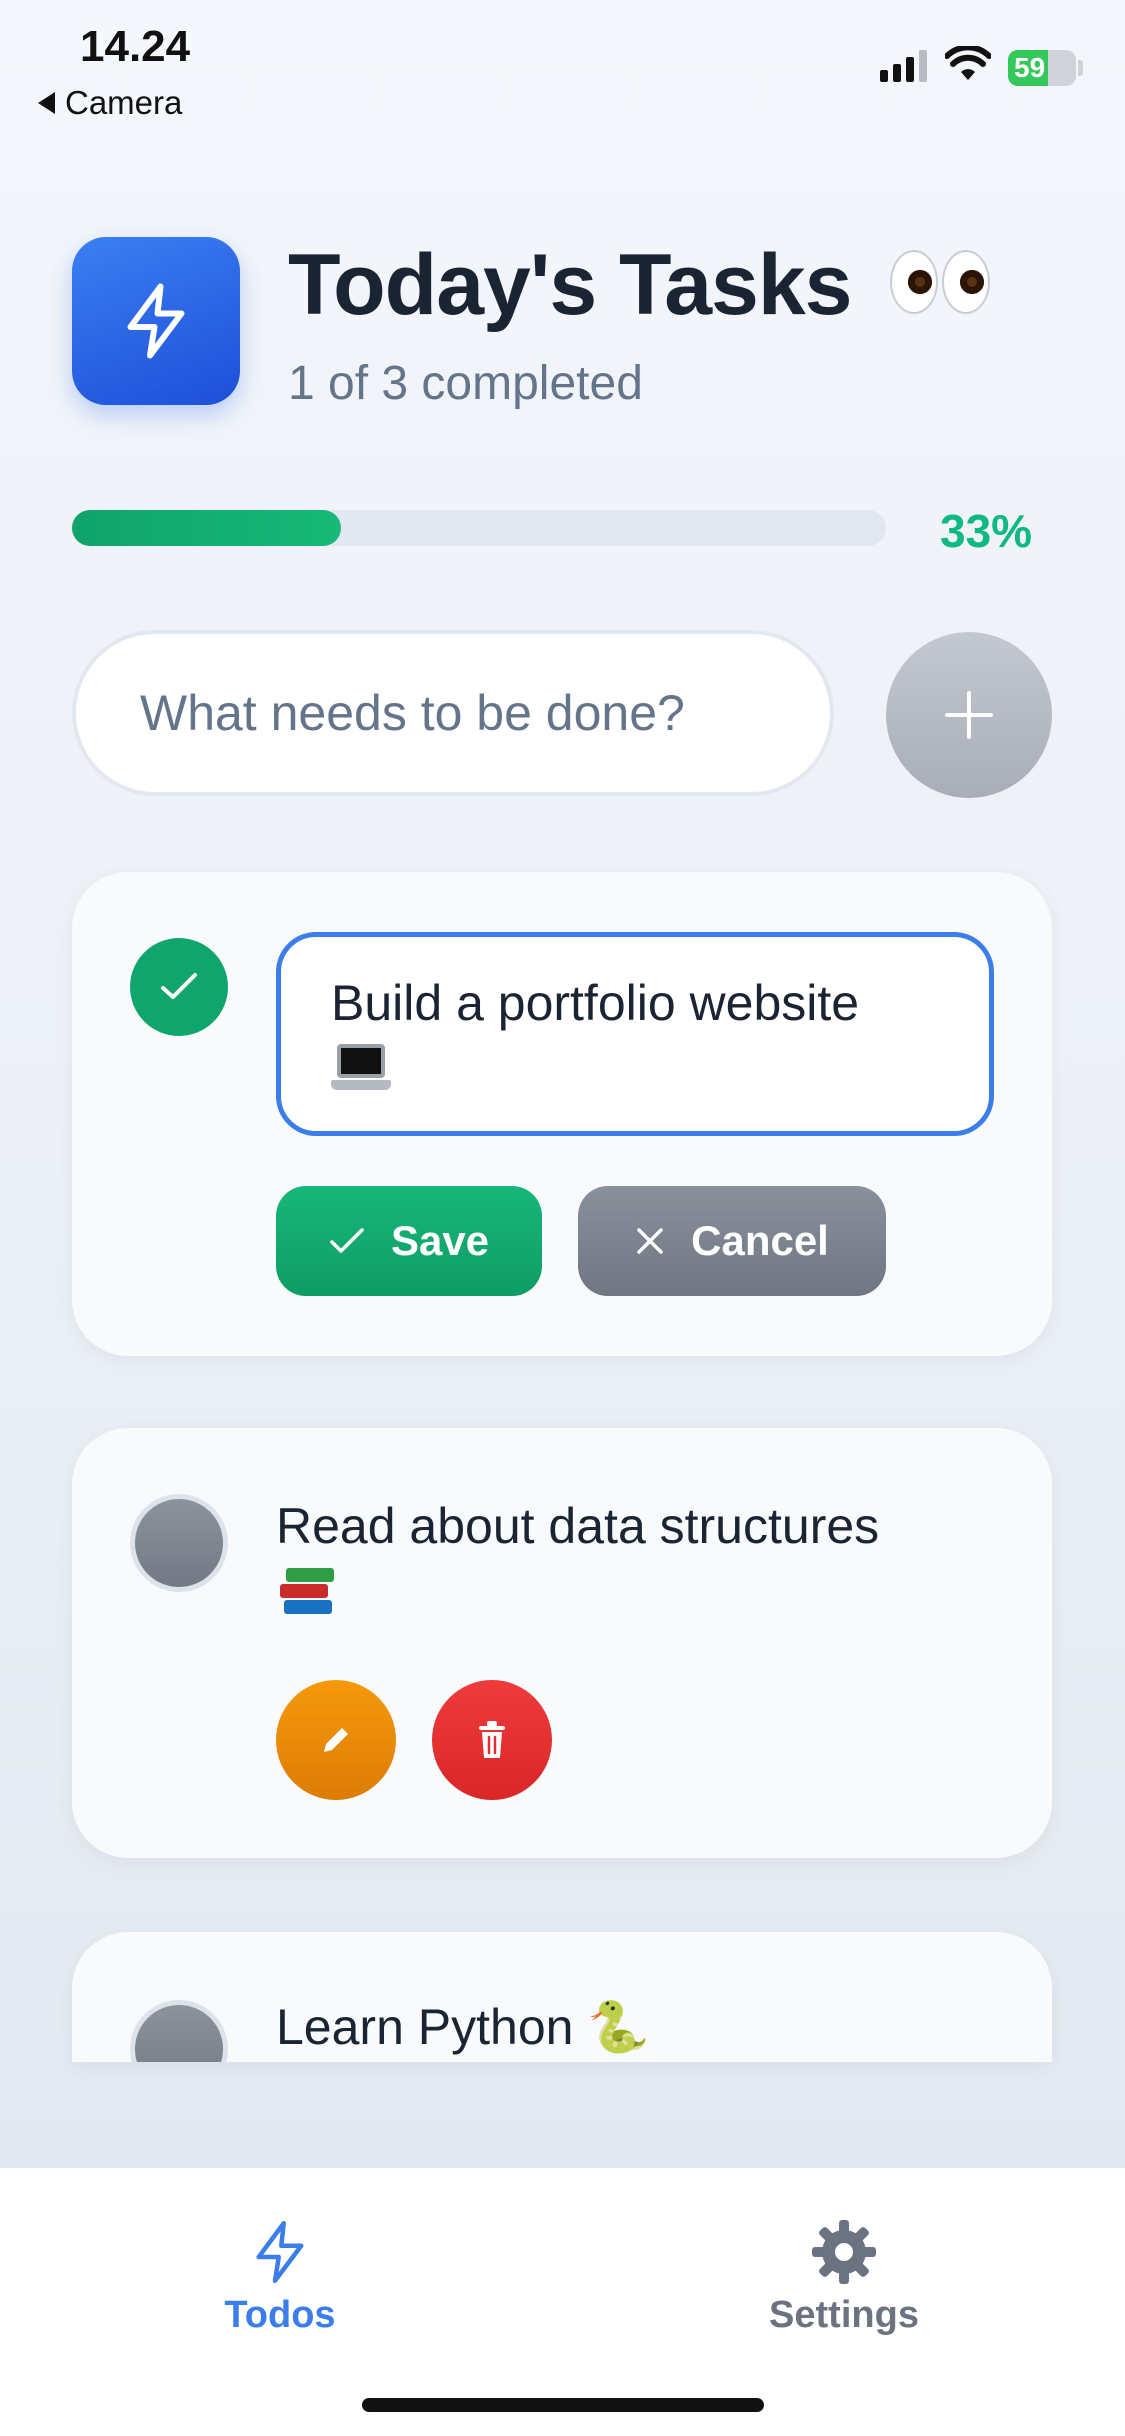 This screenshot has height=2436, width=1125. What do you see at coordinates (206, 528) in the screenshot?
I see `progress-fill` at bounding box center [206, 528].